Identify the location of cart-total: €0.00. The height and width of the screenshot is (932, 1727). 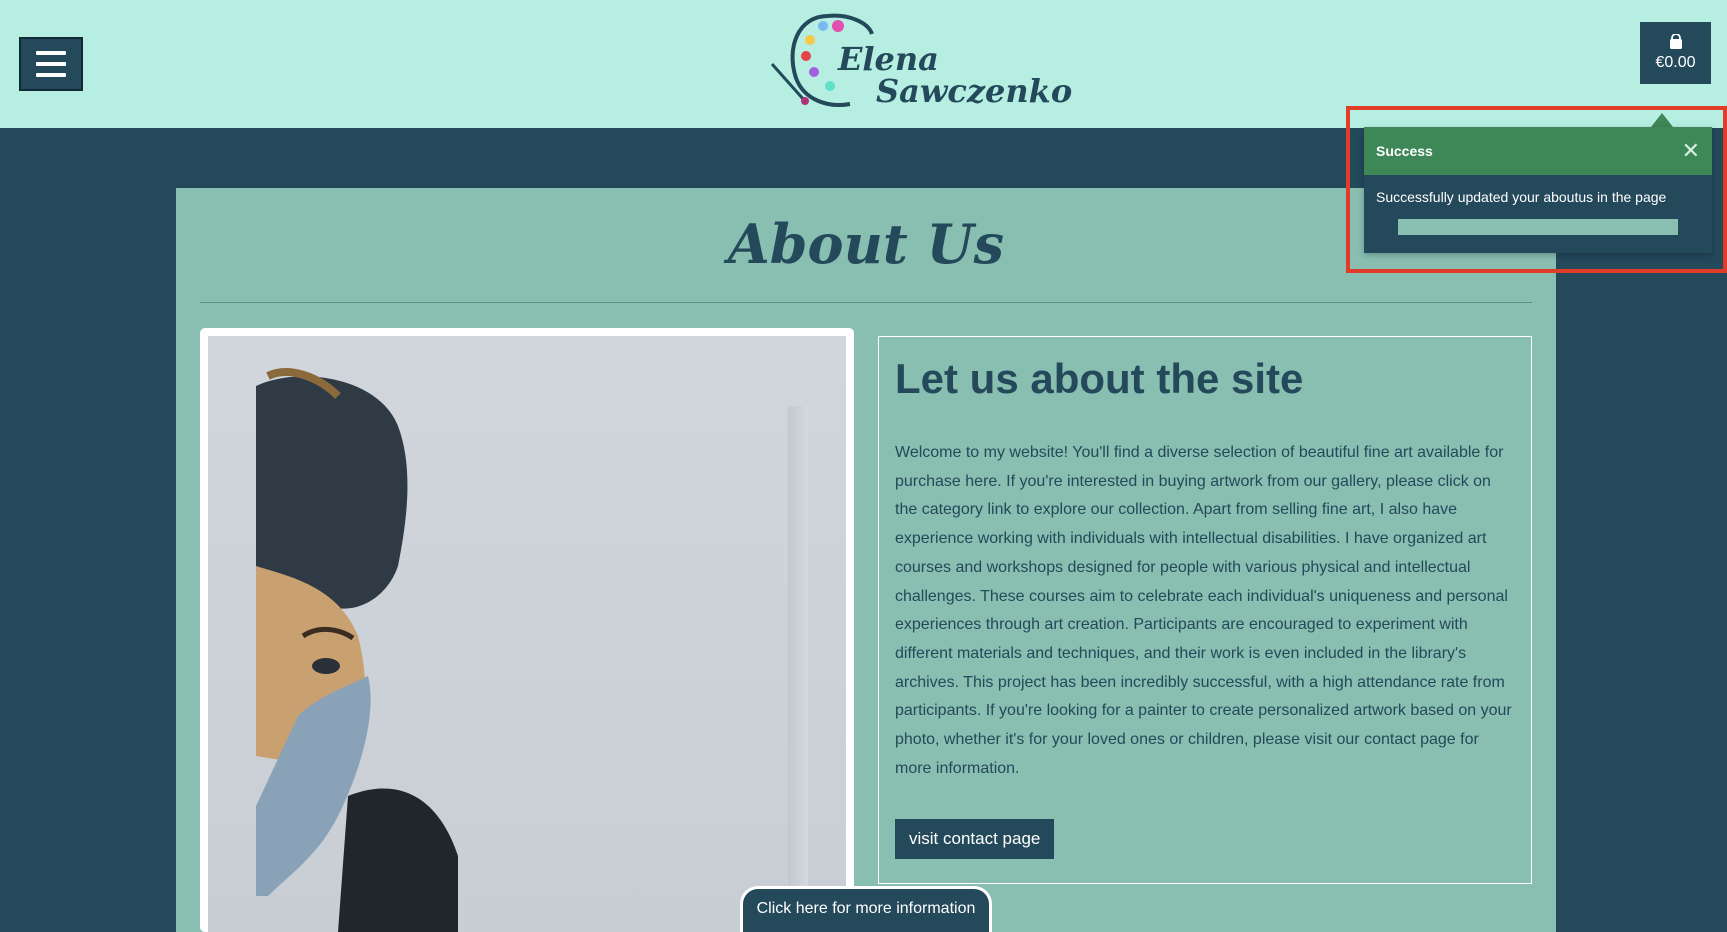
(1675, 62).